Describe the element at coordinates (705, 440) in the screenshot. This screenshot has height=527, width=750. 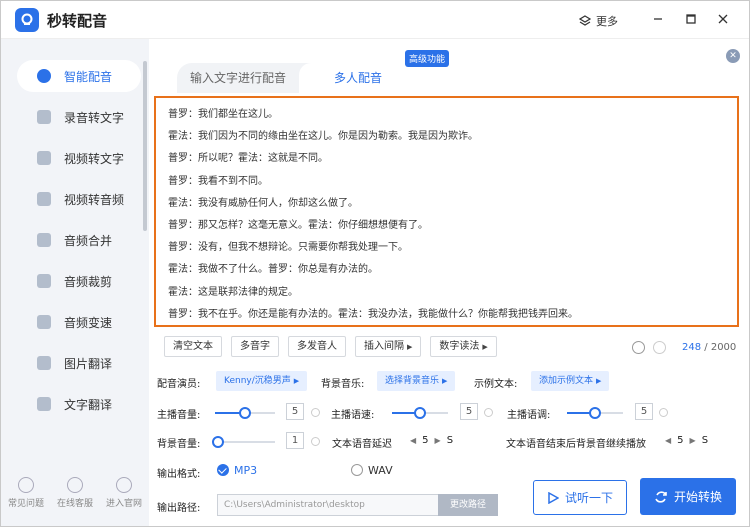
I see `continue-play-unit: S` at that location.